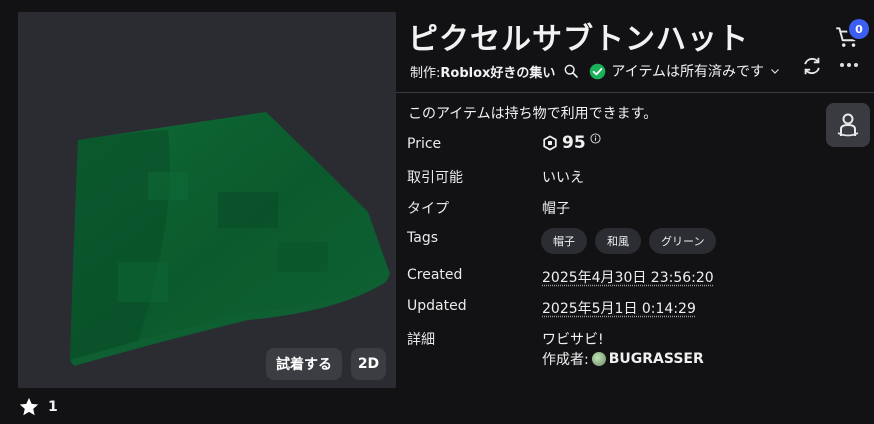 This screenshot has height=424, width=874. Describe the element at coordinates (368, 364) in the screenshot. I see `view-2d-button: 2D` at that location.